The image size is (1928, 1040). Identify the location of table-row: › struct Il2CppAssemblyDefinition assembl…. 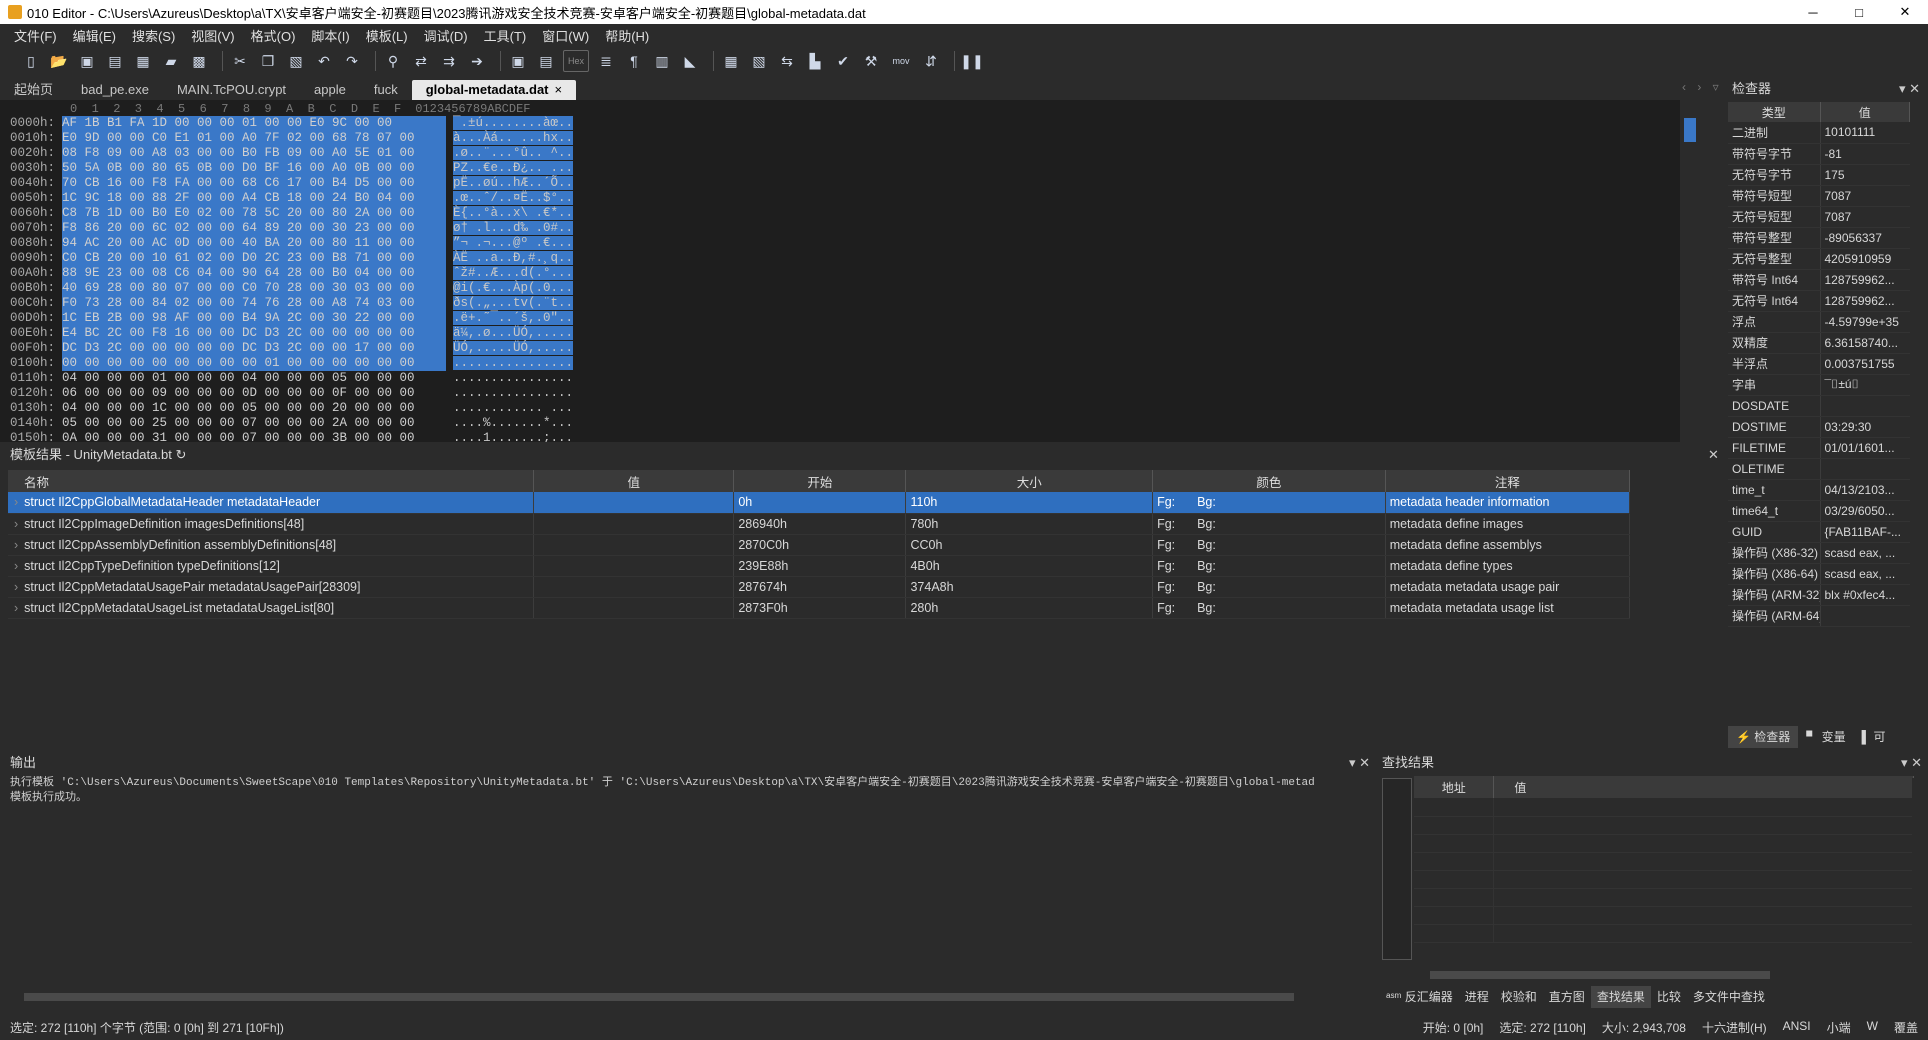
(819, 545).